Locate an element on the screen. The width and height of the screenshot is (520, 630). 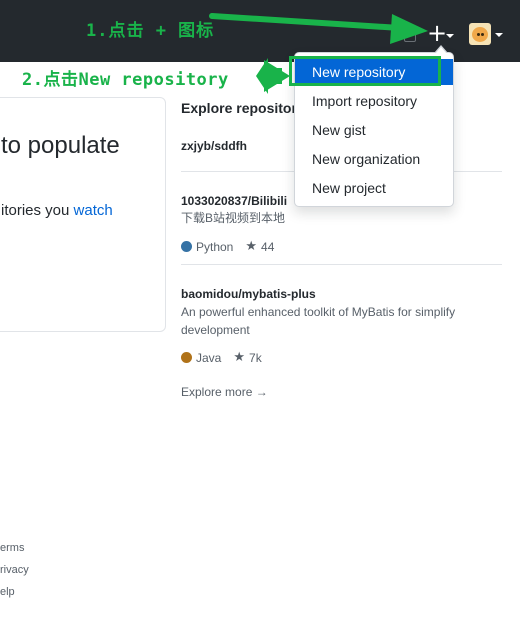
card-title: to populate is located at coordinates (60, 145).